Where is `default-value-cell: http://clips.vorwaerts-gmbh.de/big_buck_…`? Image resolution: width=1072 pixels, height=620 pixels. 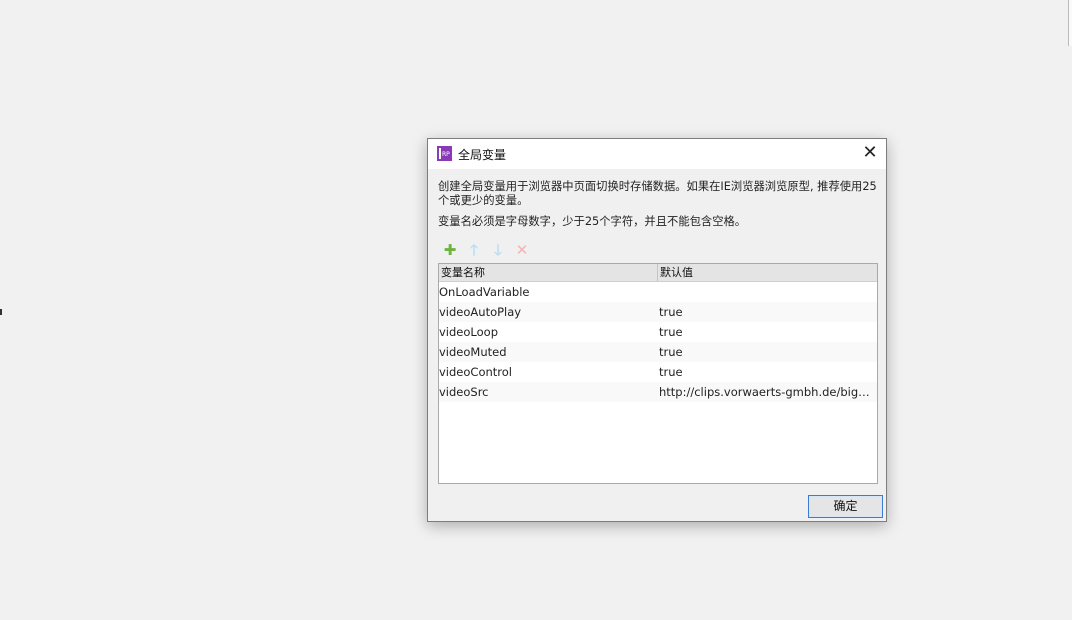 default-value-cell: http://clips.vorwaerts-gmbh.de/big_buck_… is located at coordinates (767, 392).